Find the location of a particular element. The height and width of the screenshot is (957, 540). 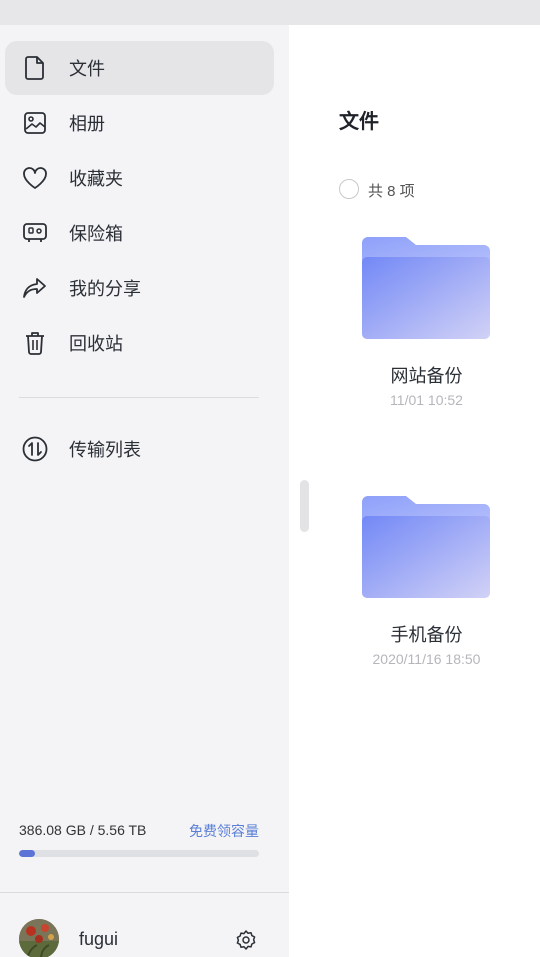

sidebar-item-favorites: 收藏夹 is located at coordinates (139, 178).